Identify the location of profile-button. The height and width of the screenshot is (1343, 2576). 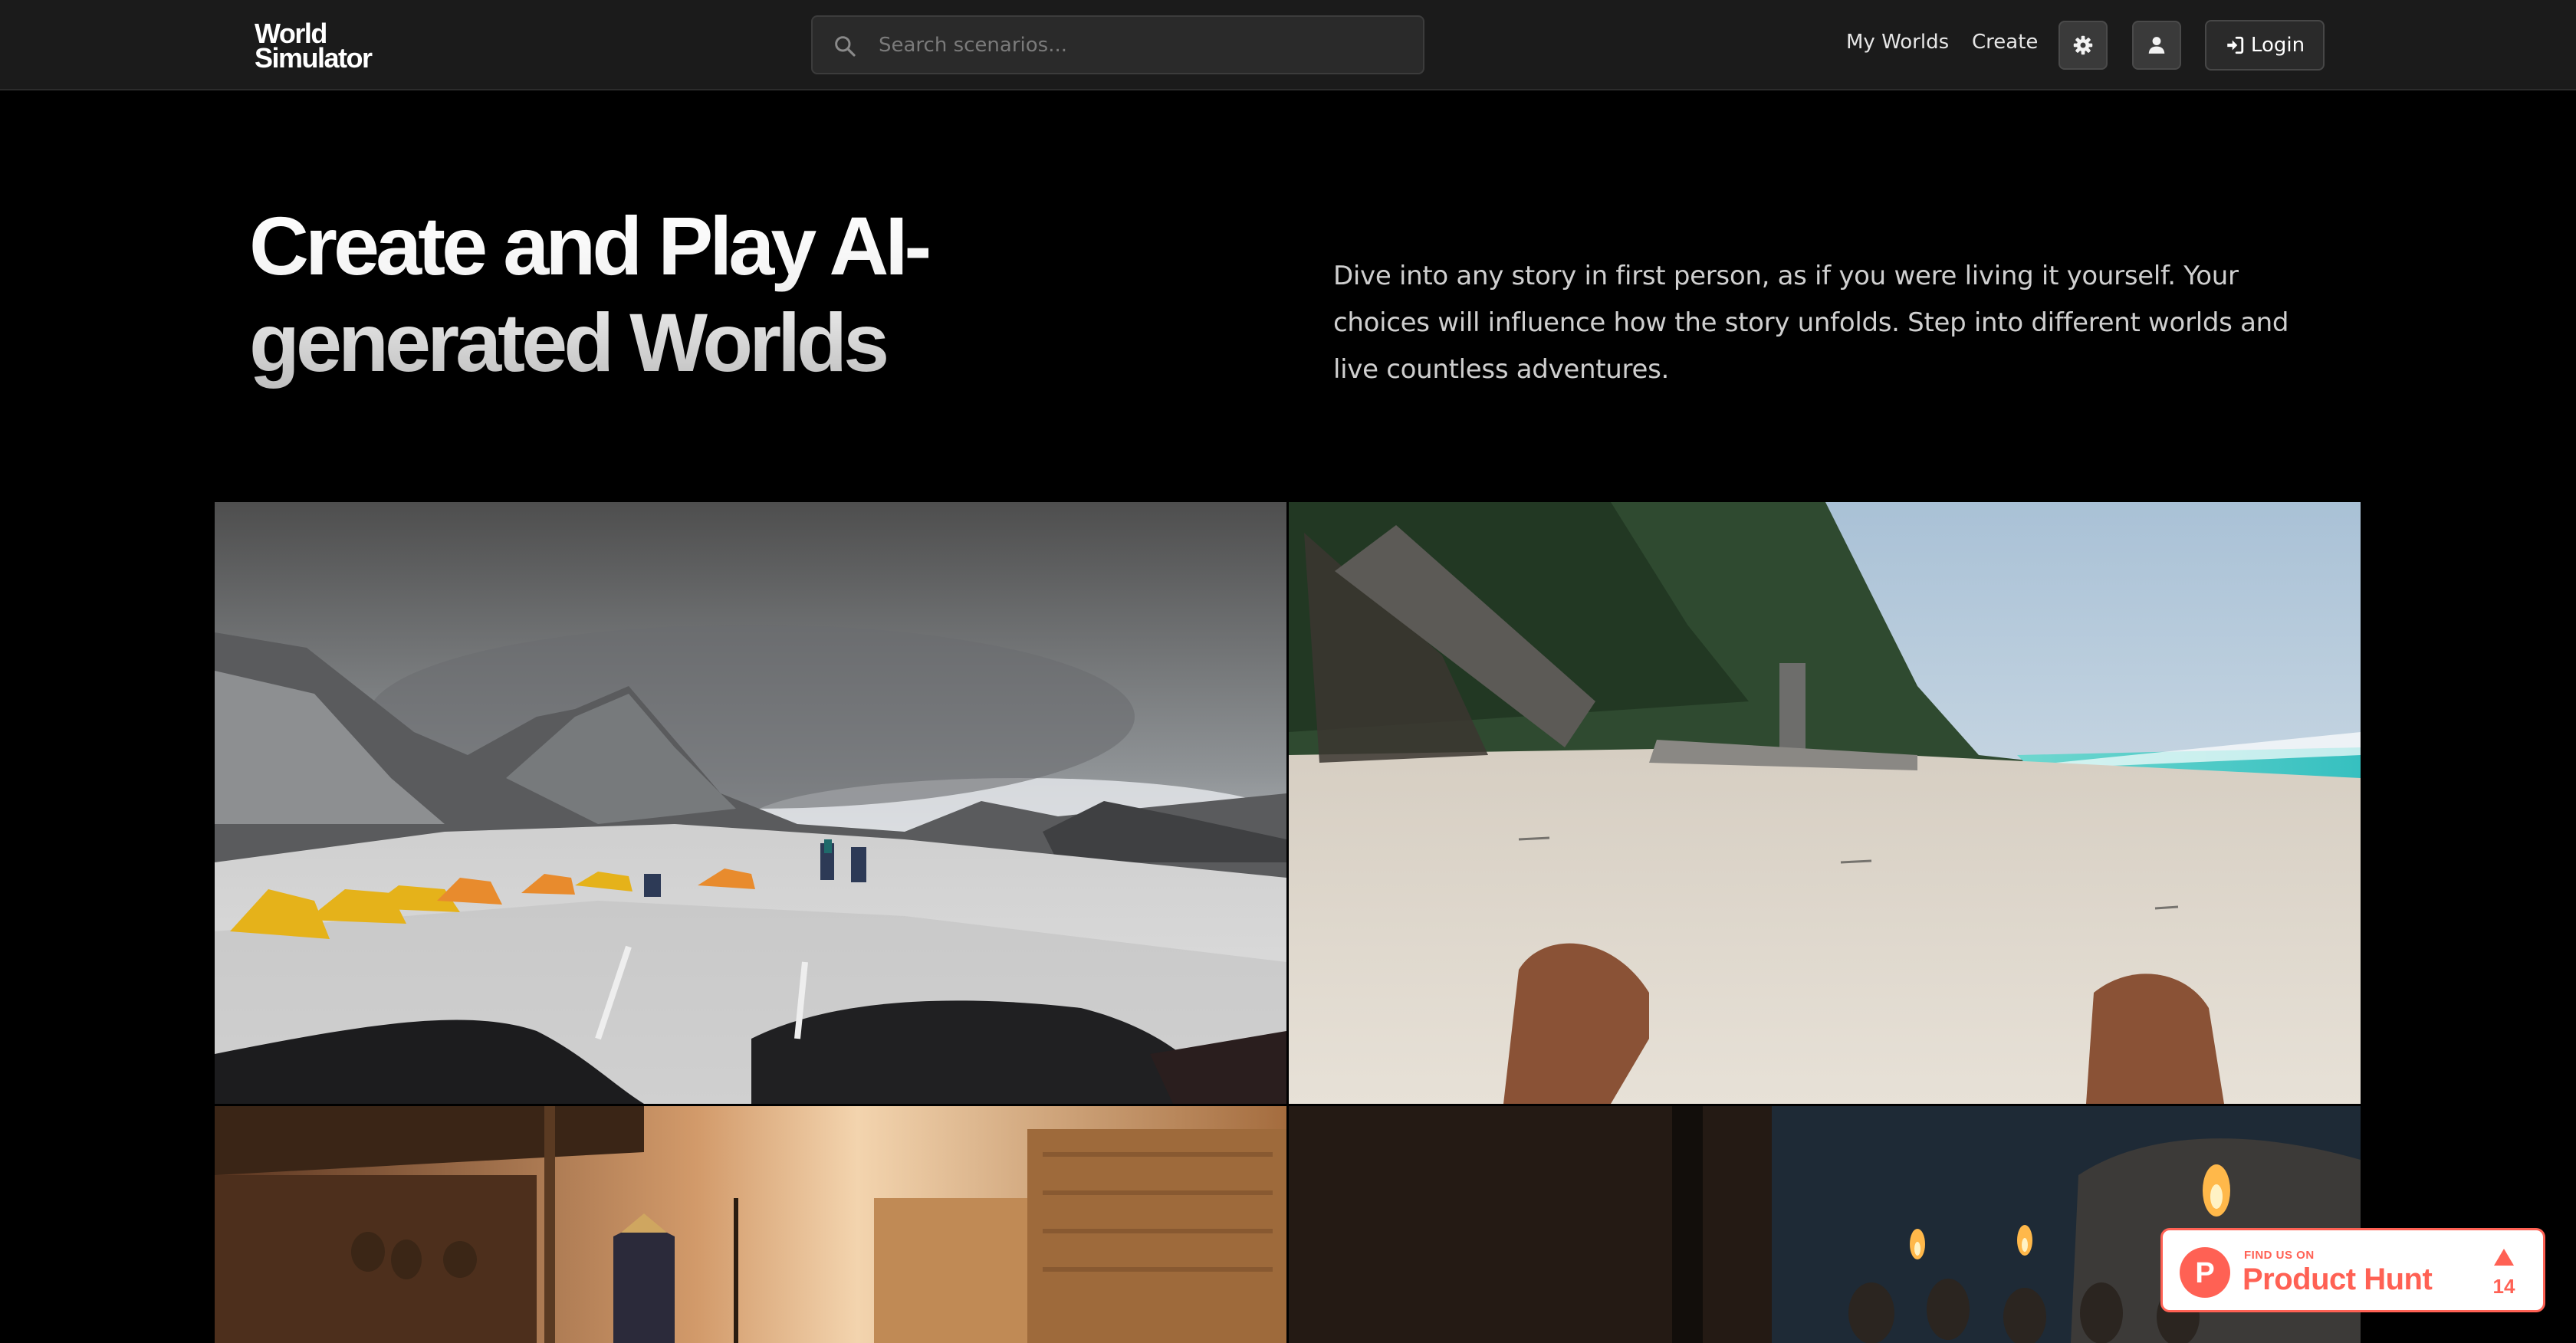
(2157, 46).